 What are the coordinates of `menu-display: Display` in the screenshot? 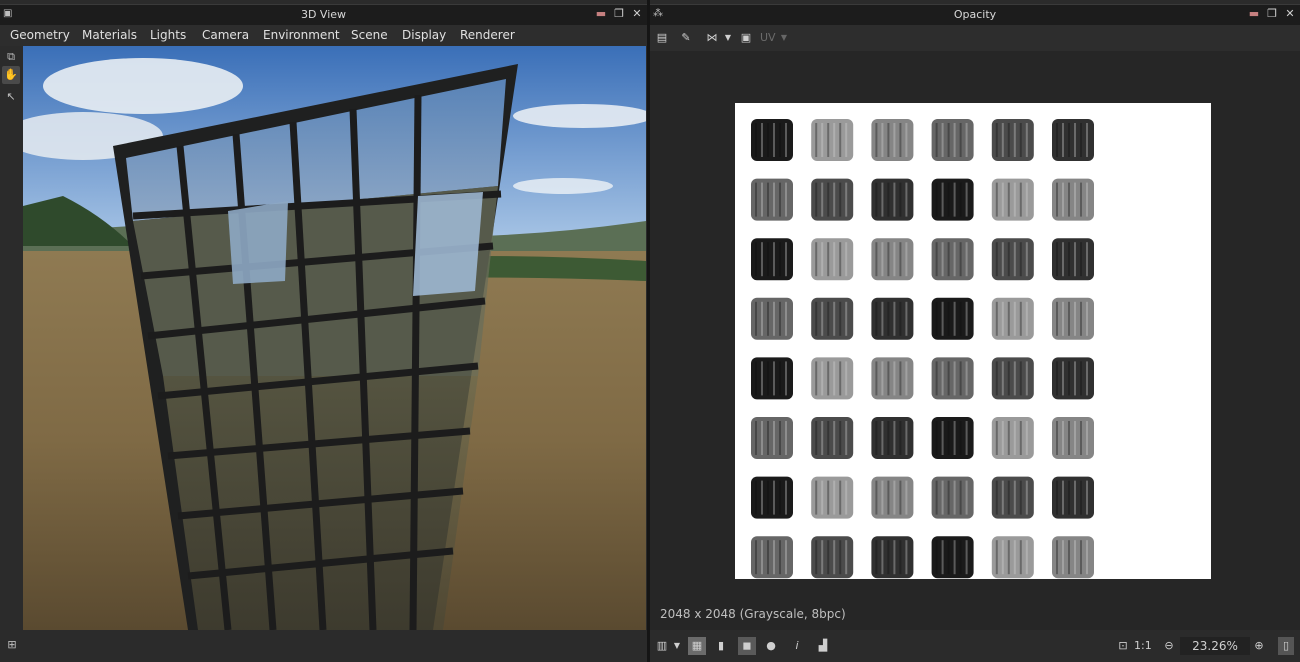 It's located at (424, 35).